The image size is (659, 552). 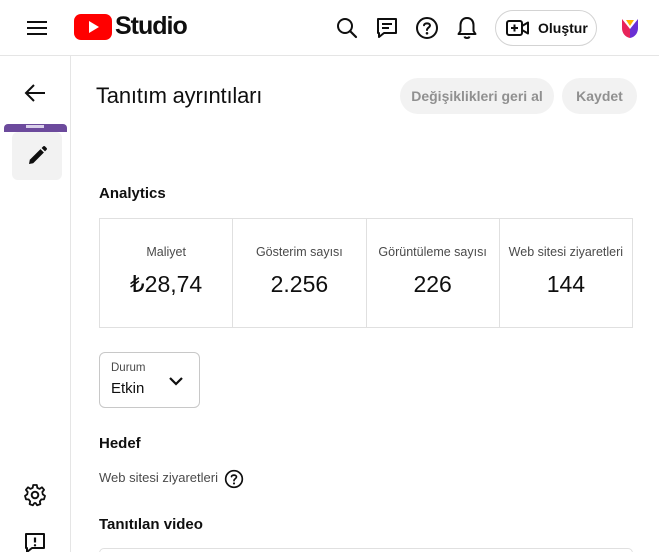 I want to click on thumbnail-detail, so click(x=35, y=126).